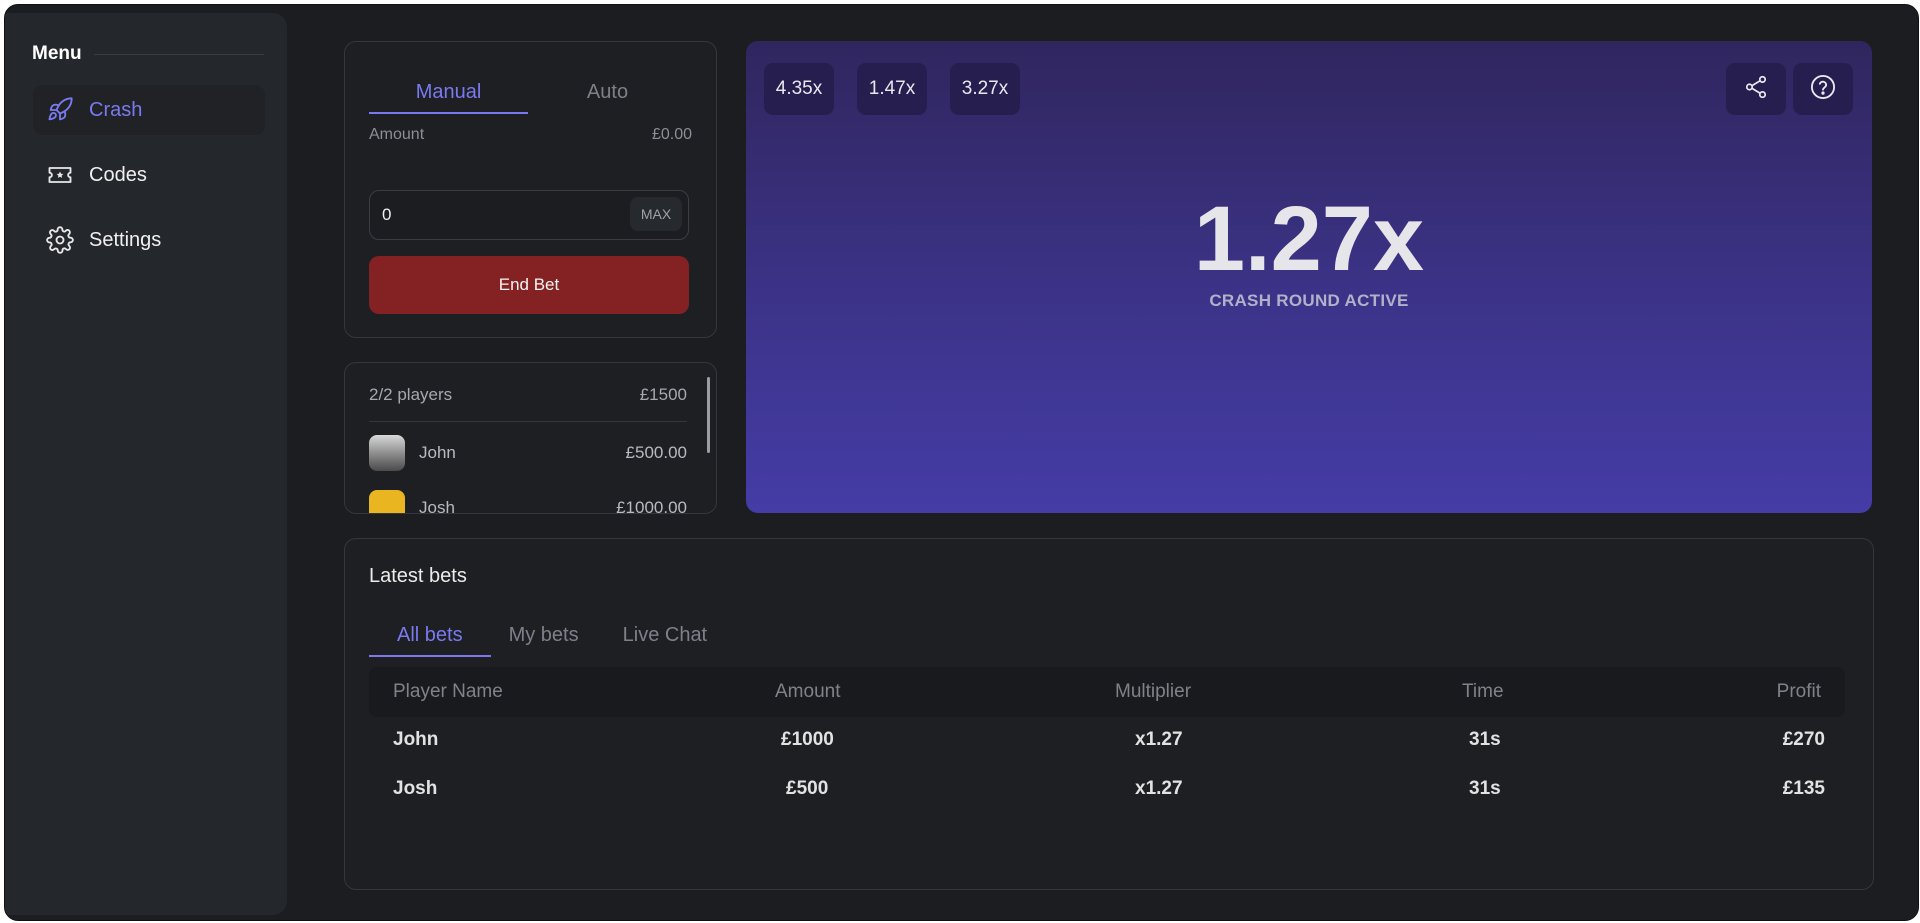 The height and width of the screenshot is (923, 1920). I want to click on player-amount: £1000.00, so click(651, 506).